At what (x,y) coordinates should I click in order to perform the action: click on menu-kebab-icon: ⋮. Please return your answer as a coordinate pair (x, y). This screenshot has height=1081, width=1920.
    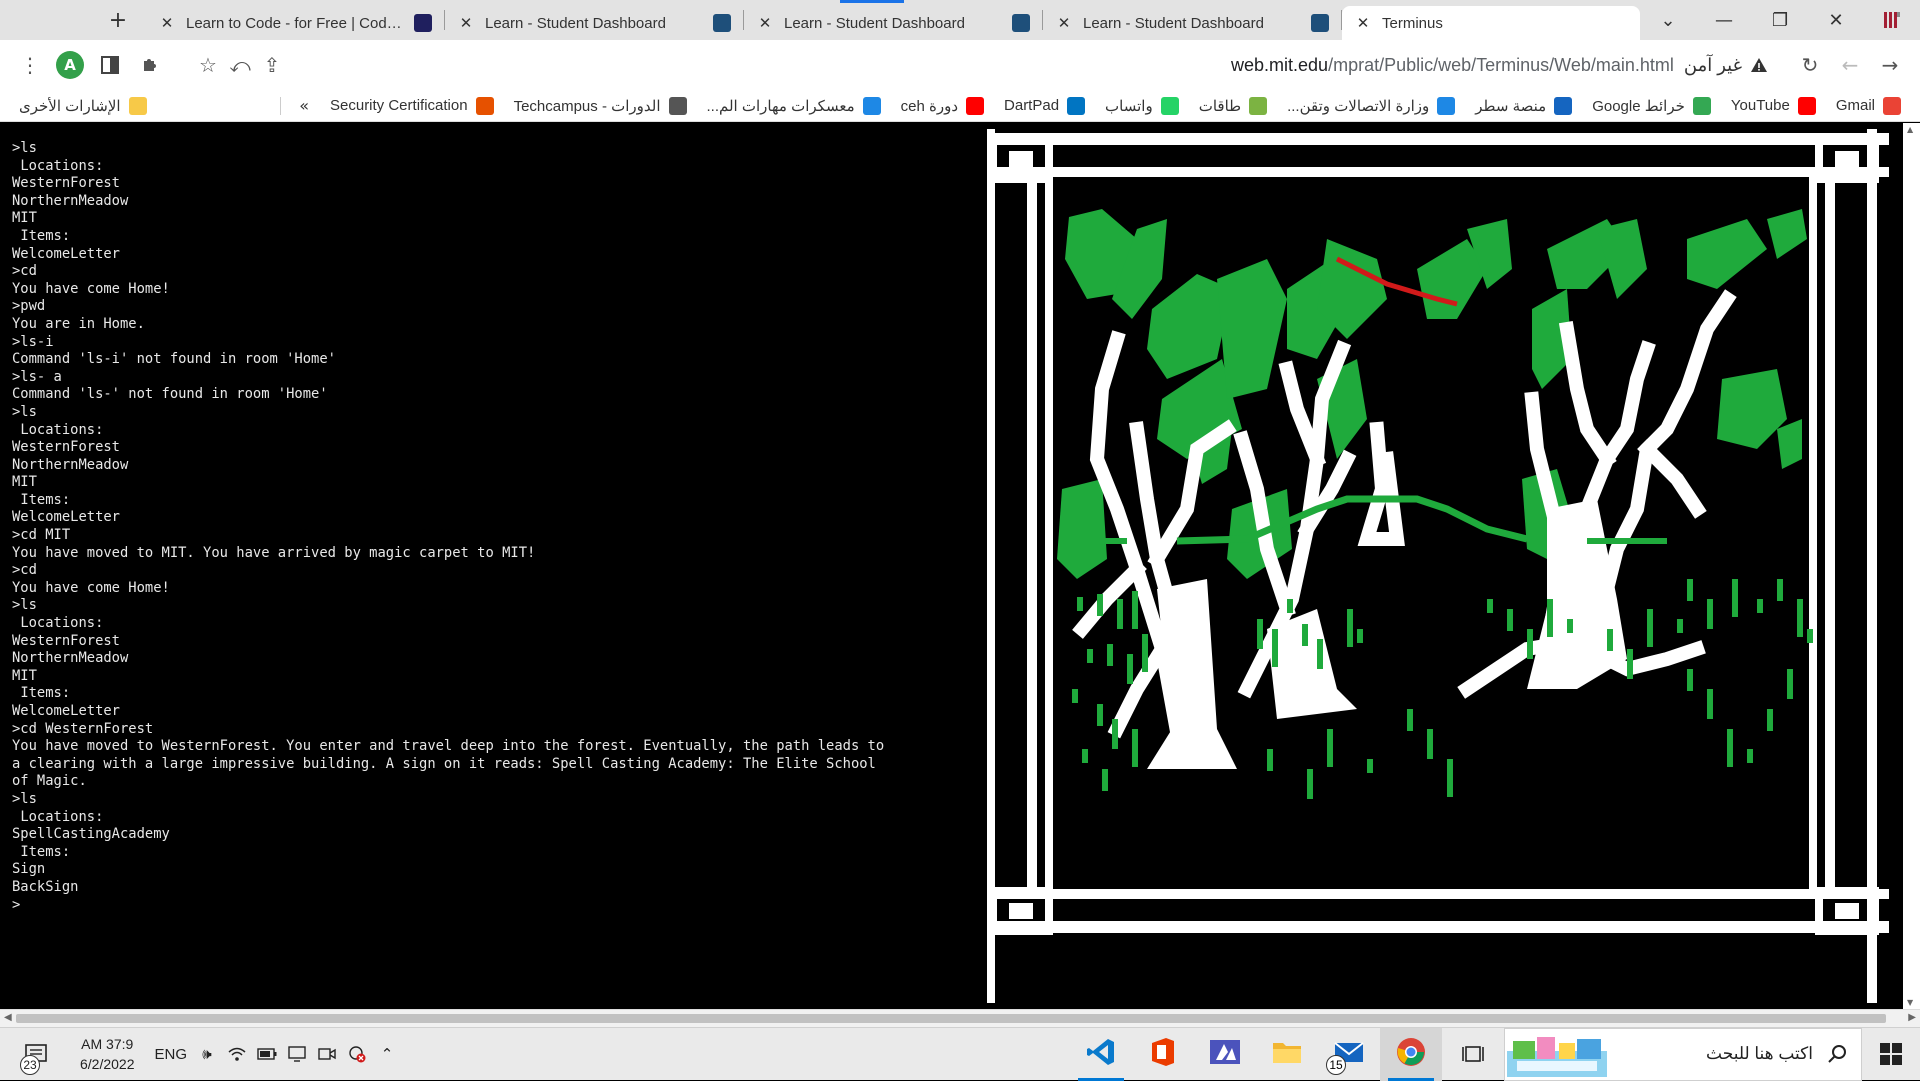
    Looking at the image, I should click on (30, 65).